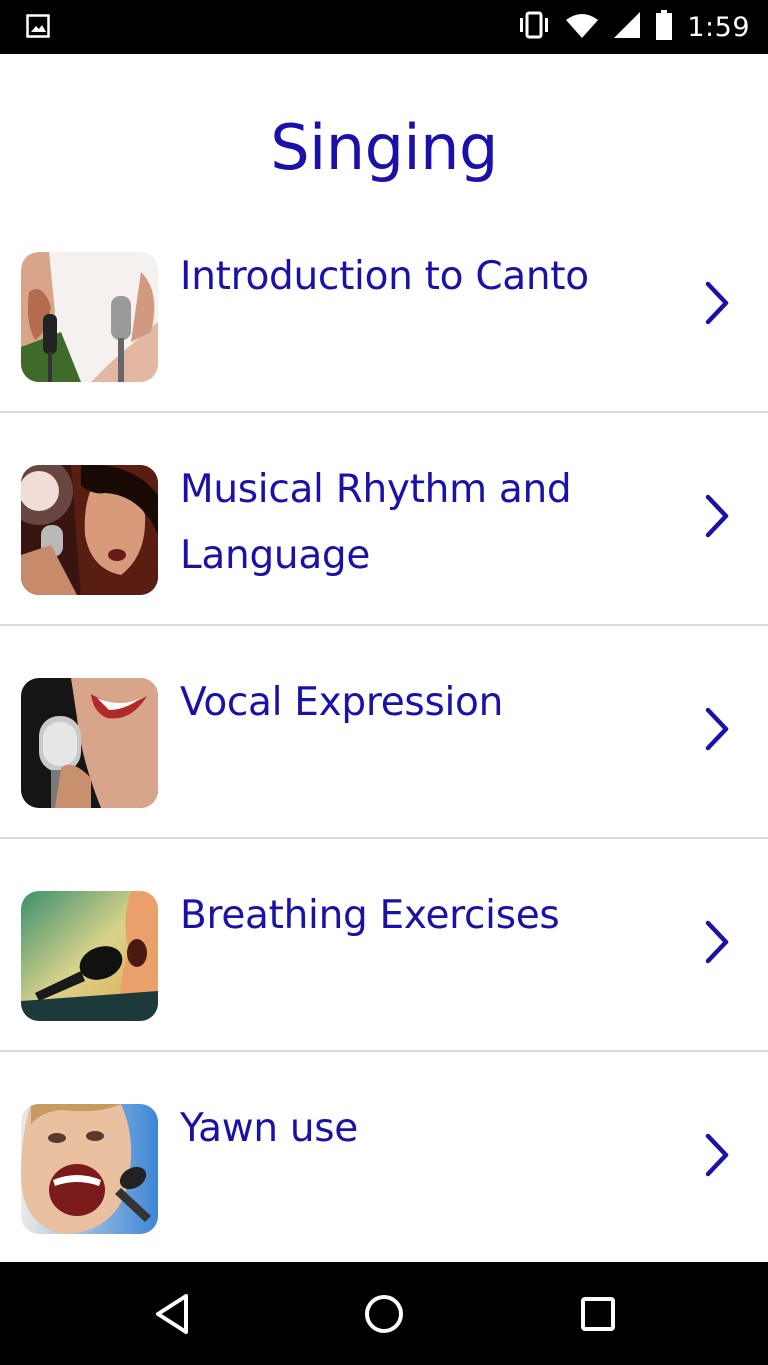 This screenshot has height=1365, width=768. What do you see at coordinates (384, 27) in the screenshot?
I see `status-bar: 1:59` at bounding box center [384, 27].